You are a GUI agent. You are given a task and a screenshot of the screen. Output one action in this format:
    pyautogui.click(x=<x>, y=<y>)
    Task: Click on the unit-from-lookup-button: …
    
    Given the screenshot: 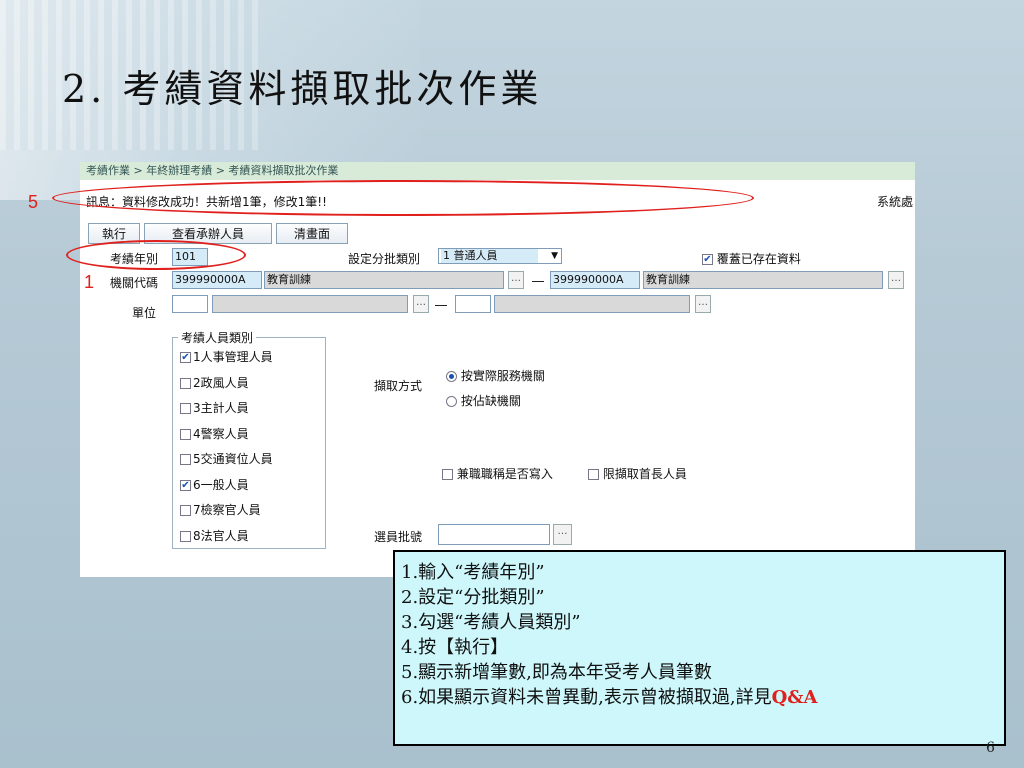 What is the action you would take?
    pyautogui.click(x=421, y=304)
    